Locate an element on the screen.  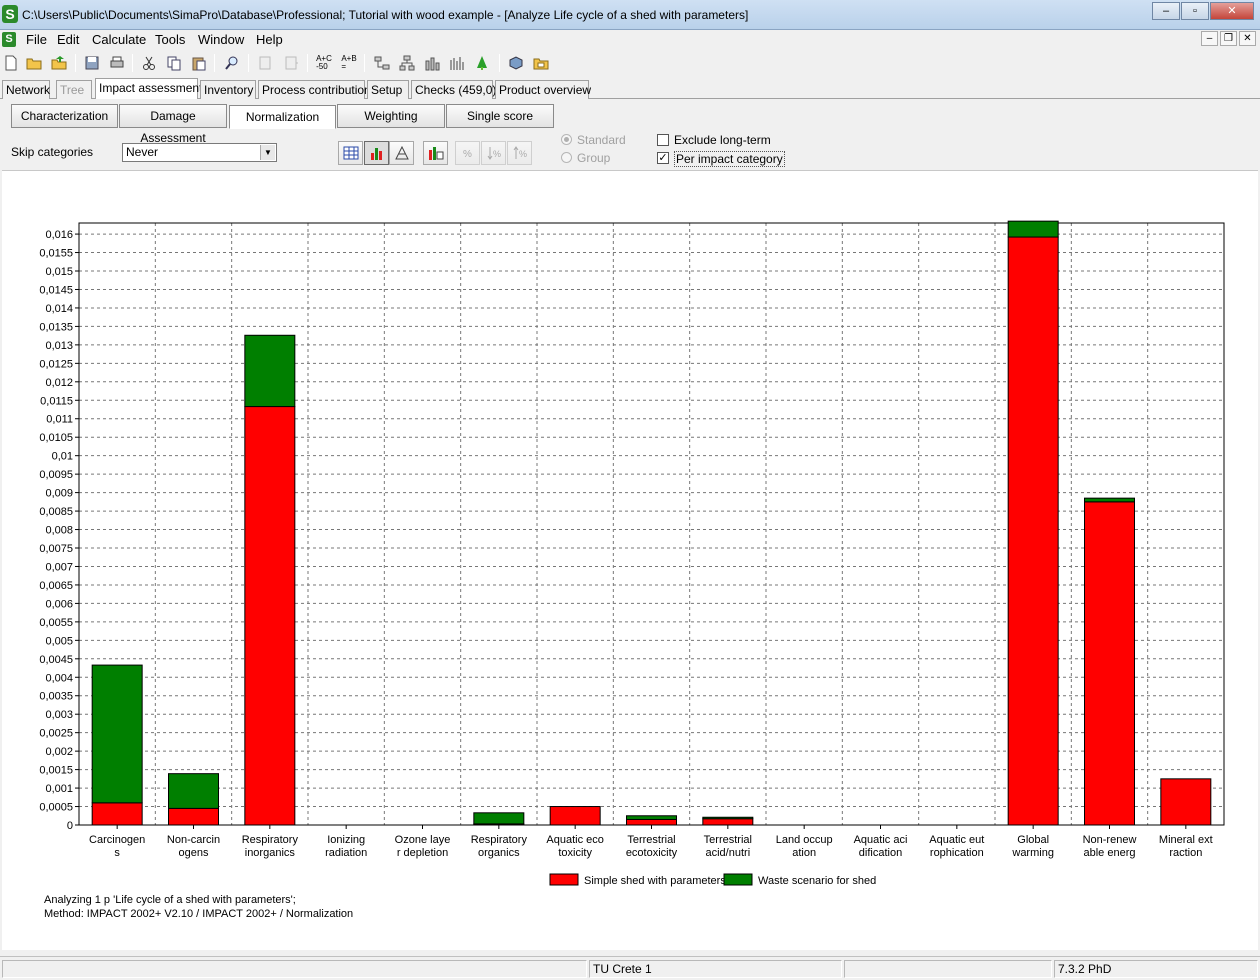
sort-percent-button: % is located at coordinates (467, 153).